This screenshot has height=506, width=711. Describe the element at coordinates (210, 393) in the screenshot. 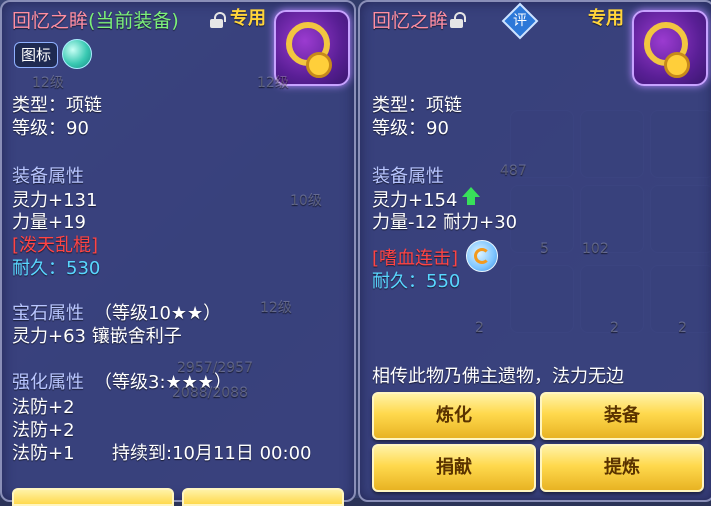

I see `hp-text: 2088/2088` at that location.